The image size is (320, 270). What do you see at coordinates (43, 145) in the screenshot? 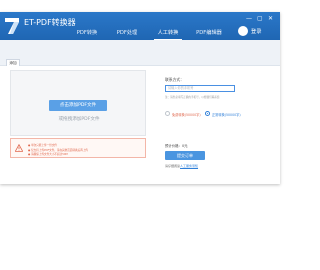
I see `notice-line: ● 单次只能上传一份文件` at bounding box center [43, 145].